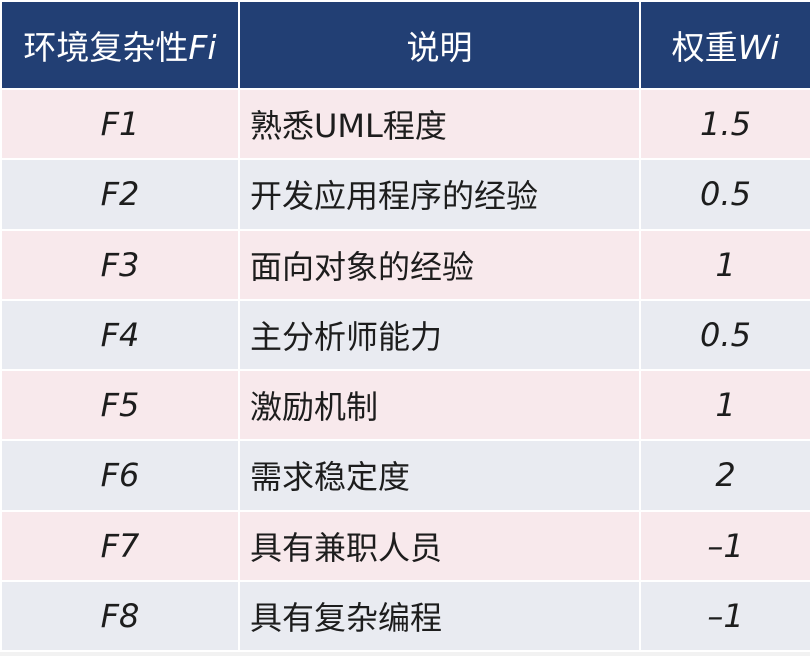  I want to click on description-cell: 主分析师能力, so click(439, 335).